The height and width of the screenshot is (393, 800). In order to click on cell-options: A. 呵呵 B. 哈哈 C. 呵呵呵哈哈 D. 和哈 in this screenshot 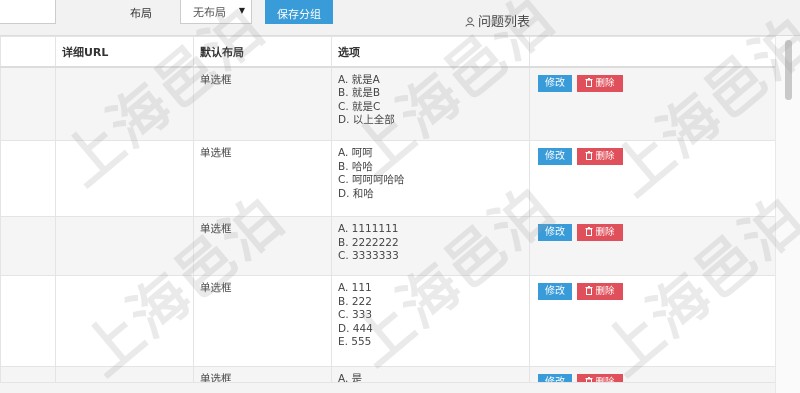, I will do `click(430, 178)`.